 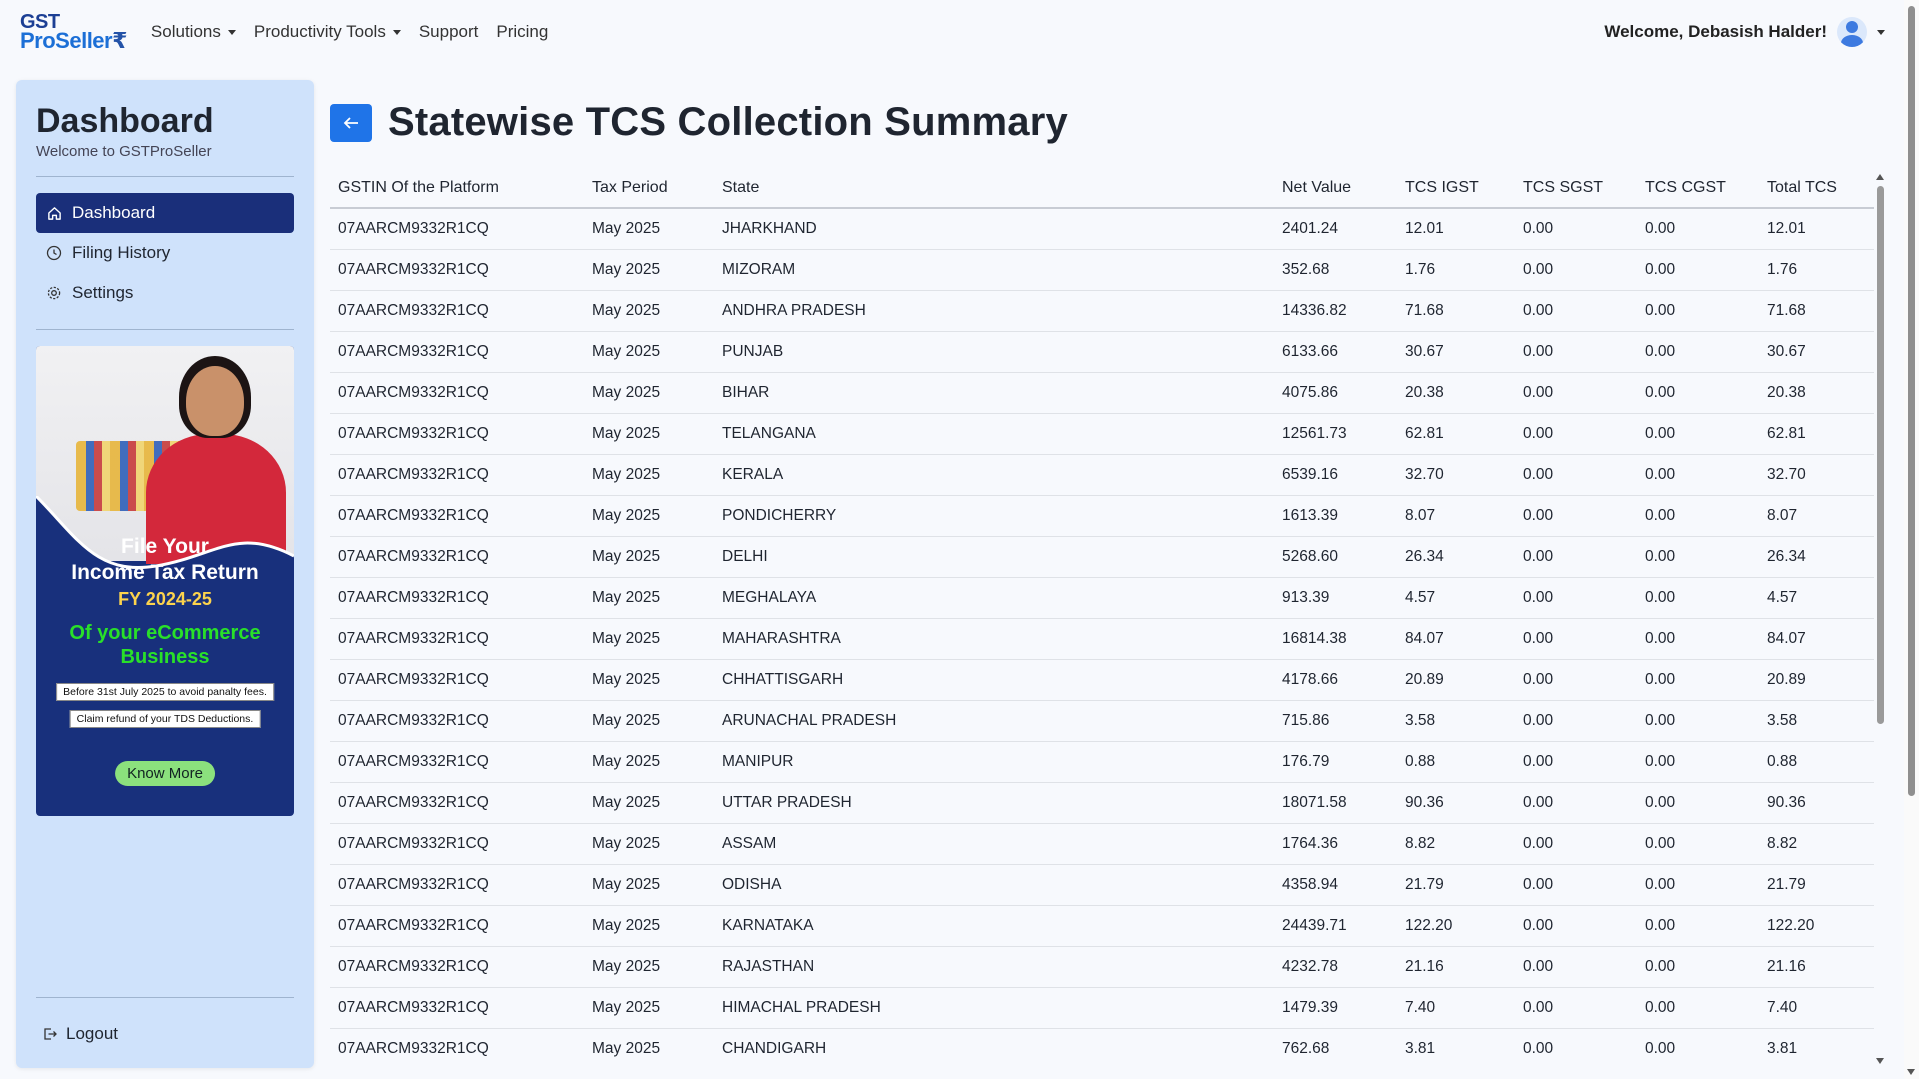 I want to click on promo-highlight: Of your eCommerce Business, so click(x=165, y=645).